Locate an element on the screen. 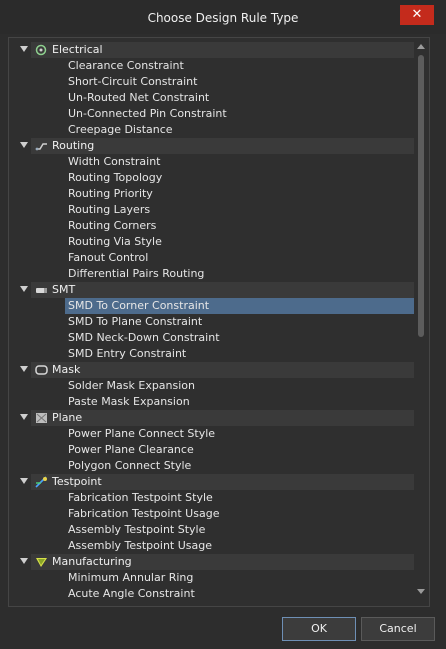 The height and width of the screenshot is (649, 446). rule-item: Acute Angle Constraint is located at coordinates (239, 594).